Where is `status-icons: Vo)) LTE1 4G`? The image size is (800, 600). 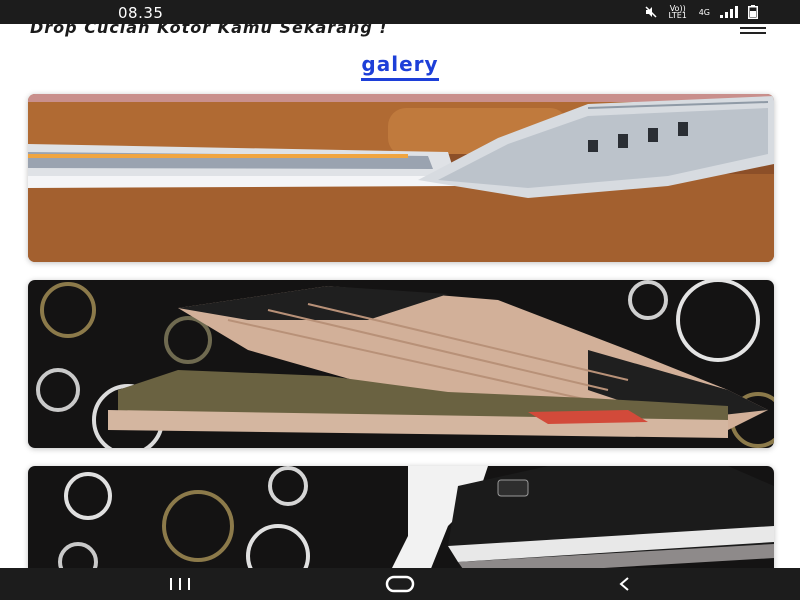 status-icons: Vo)) LTE1 4G is located at coordinates (701, 12).